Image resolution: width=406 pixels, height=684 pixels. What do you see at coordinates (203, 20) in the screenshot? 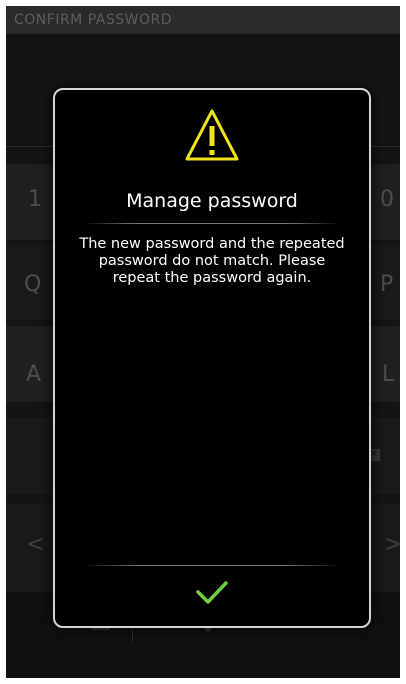
I see `header-bar: CONFIRM PASSWORD` at bounding box center [203, 20].